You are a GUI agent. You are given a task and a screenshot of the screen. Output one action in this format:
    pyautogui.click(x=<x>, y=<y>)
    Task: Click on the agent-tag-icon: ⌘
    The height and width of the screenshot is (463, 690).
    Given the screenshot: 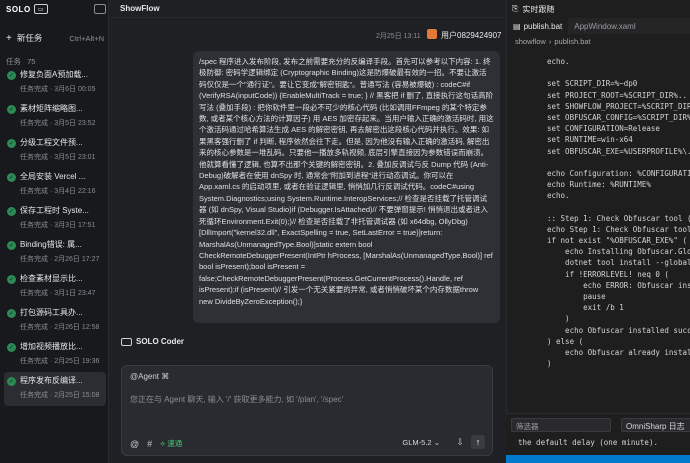 What is the action you would take?
    pyautogui.click(x=165, y=376)
    